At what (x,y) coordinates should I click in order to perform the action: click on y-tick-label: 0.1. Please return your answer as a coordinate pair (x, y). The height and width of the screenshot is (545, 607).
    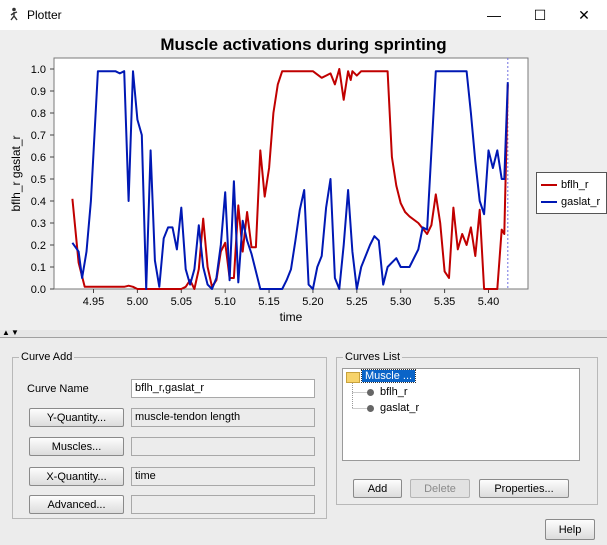
    Looking at the image, I should click on (38, 268).